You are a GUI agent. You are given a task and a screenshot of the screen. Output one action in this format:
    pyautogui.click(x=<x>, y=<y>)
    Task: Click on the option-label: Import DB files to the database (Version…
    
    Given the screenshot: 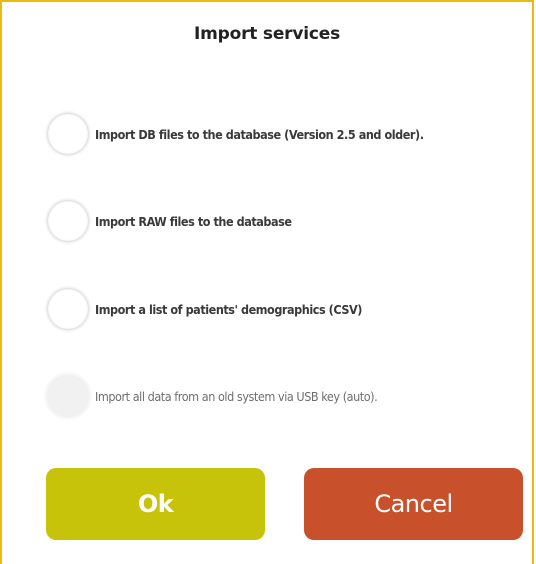 What is the action you would take?
    pyautogui.click(x=259, y=134)
    